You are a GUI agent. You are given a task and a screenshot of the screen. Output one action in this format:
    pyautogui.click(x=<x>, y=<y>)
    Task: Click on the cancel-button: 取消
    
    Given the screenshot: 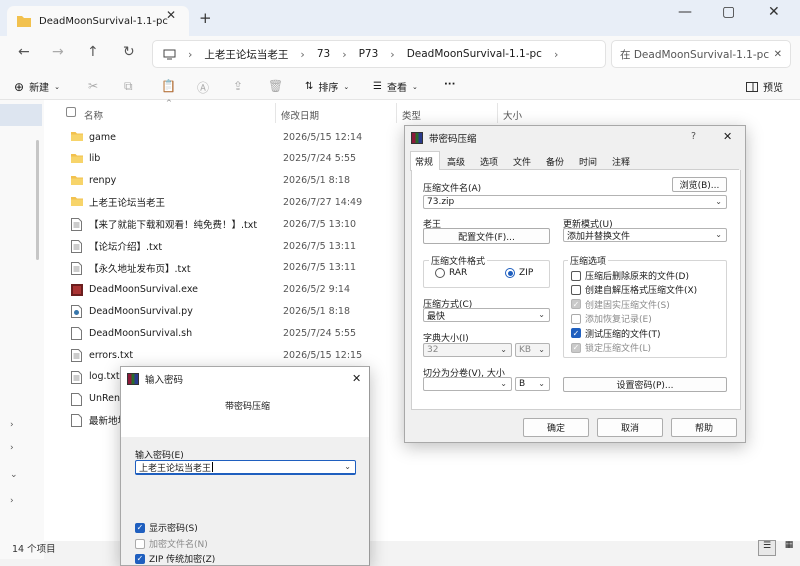 What is the action you would take?
    pyautogui.click(x=630, y=427)
    